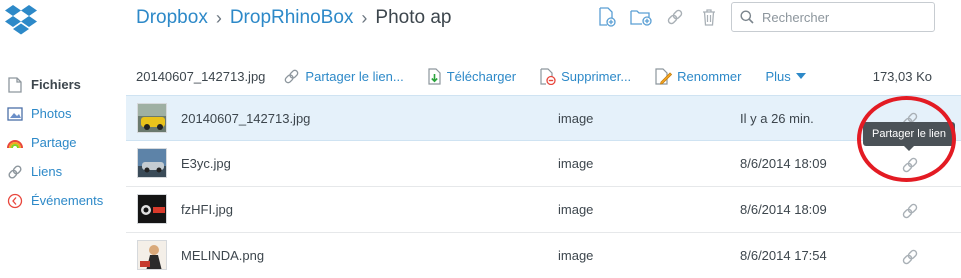 Image resolution: width=961 pixels, height=278 pixels. I want to click on events-icon, so click(15, 201).